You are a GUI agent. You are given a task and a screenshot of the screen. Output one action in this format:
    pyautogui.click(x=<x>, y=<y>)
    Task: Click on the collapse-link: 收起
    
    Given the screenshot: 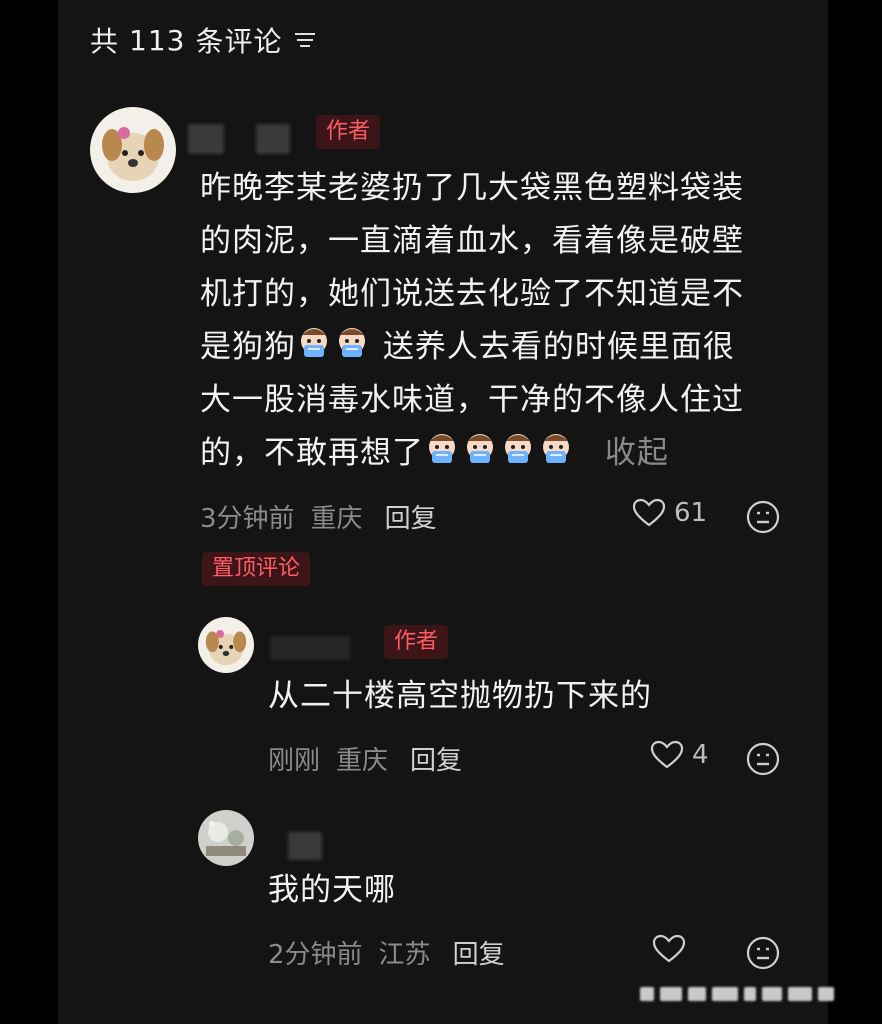 What is the action you would take?
    pyautogui.click(x=637, y=453)
    